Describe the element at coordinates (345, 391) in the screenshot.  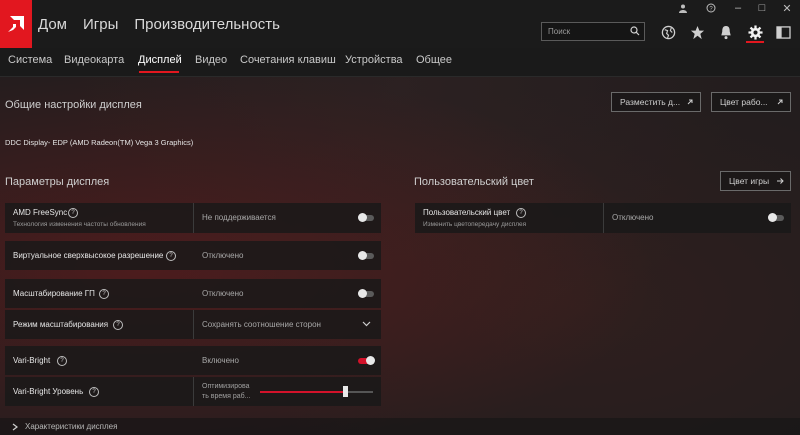
I see `varibright-slider-handle` at that location.